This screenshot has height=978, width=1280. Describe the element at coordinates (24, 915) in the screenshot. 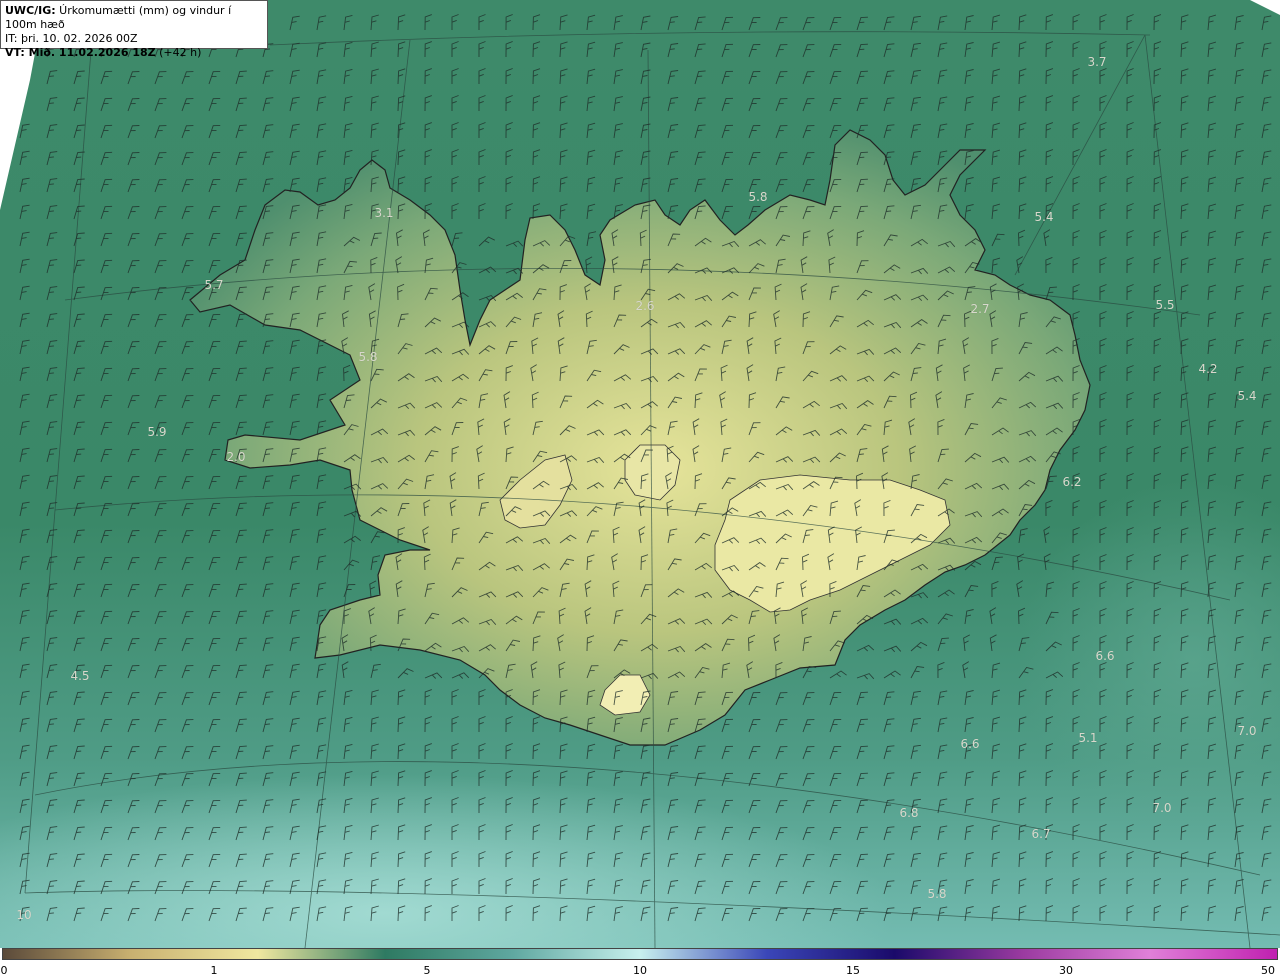

I see `map-value-label: 10` at that location.